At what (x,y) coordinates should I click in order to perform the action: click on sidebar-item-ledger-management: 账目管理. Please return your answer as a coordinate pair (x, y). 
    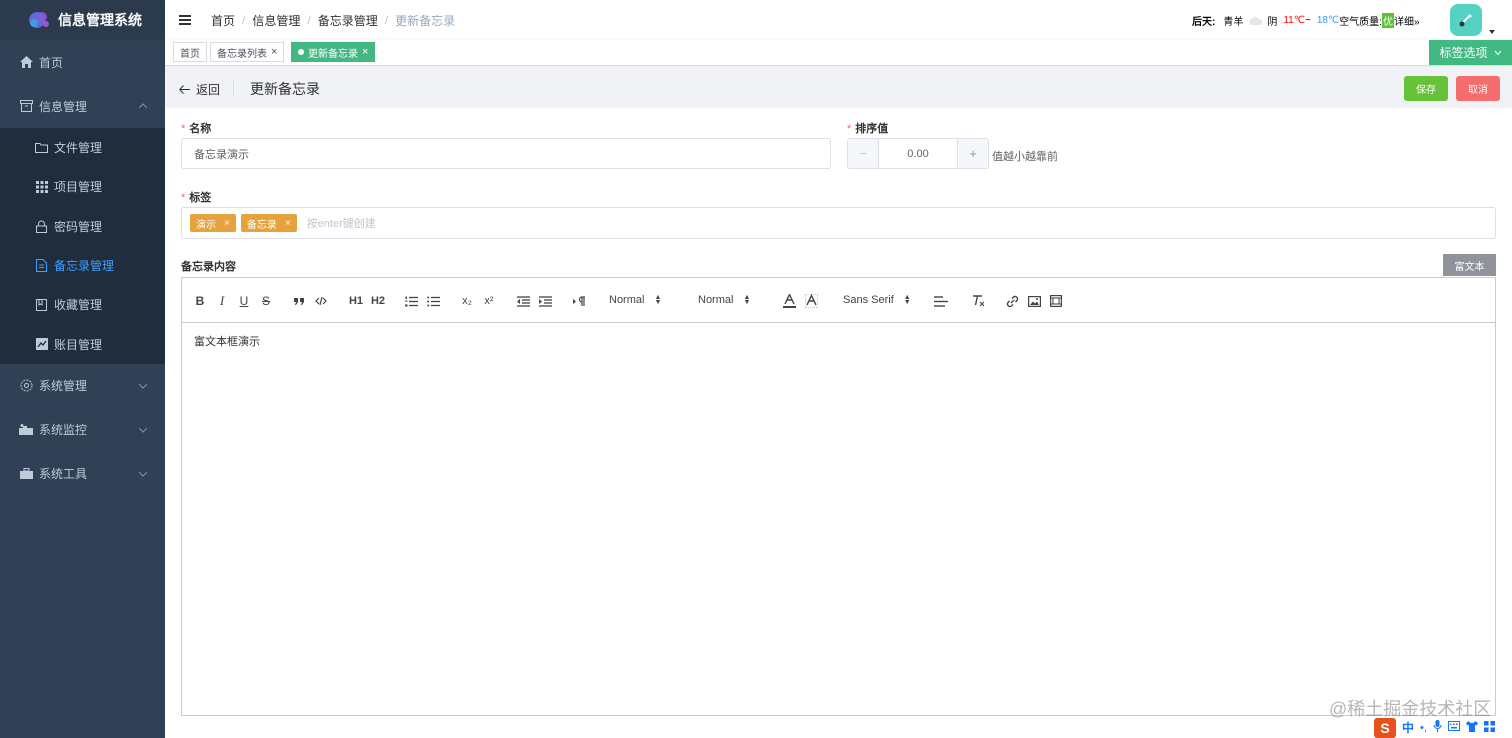
    Looking at the image, I should click on (82, 343).